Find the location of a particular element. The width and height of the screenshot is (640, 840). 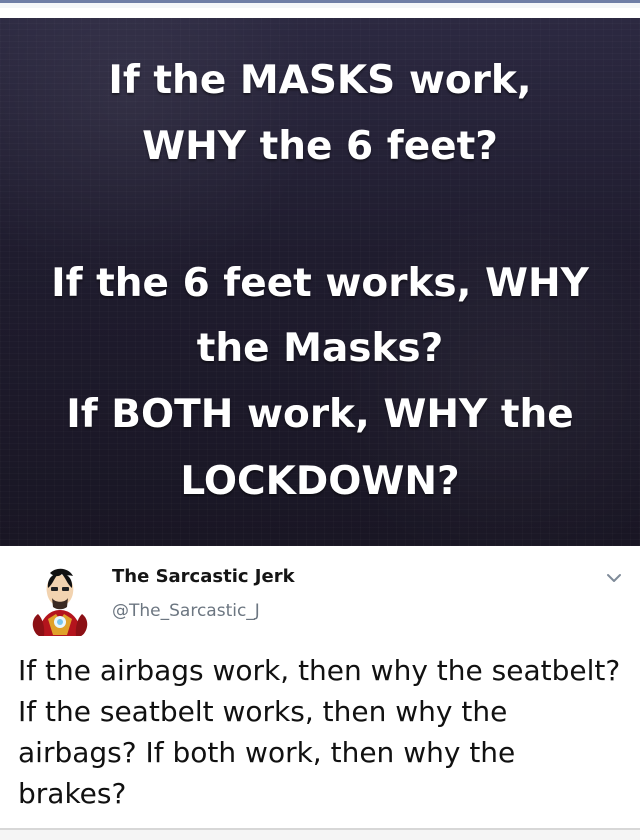

chevron-down-icon is located at coordinates (614, 578).